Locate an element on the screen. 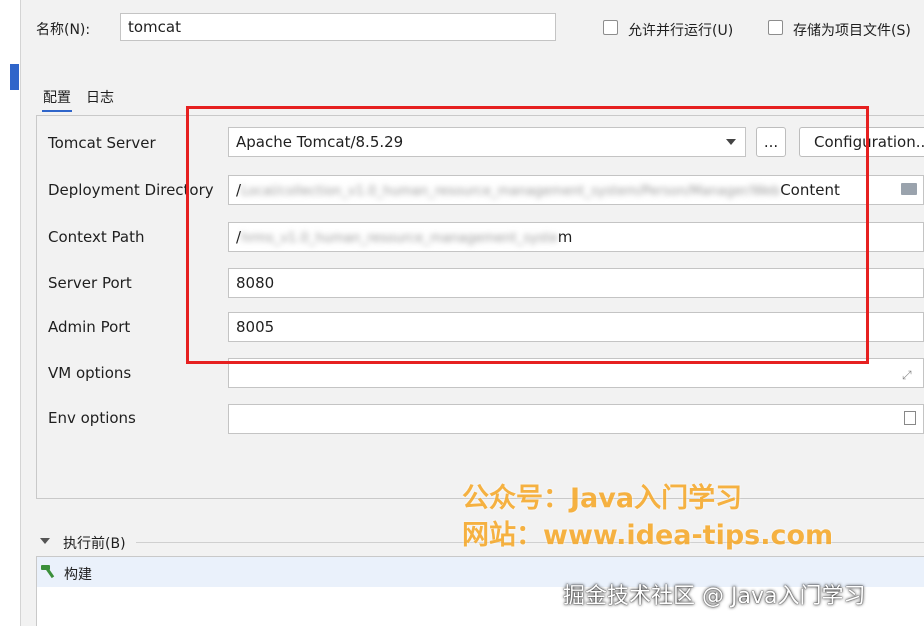  before-launch-label: 执行前(B) is located at coordinates (94, 543).